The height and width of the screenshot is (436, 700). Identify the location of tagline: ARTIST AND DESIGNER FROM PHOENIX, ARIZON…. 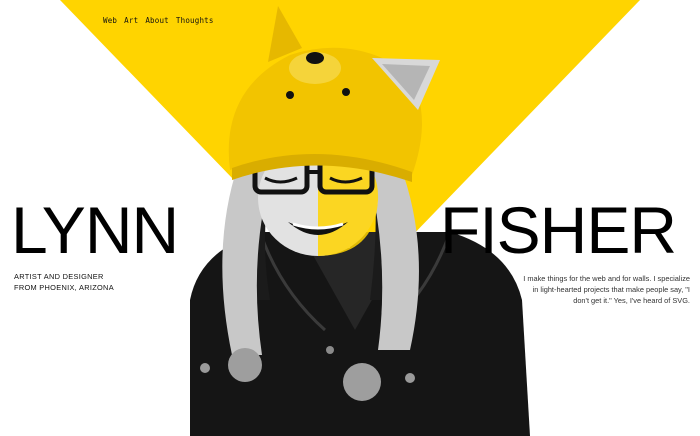
(64, 282).